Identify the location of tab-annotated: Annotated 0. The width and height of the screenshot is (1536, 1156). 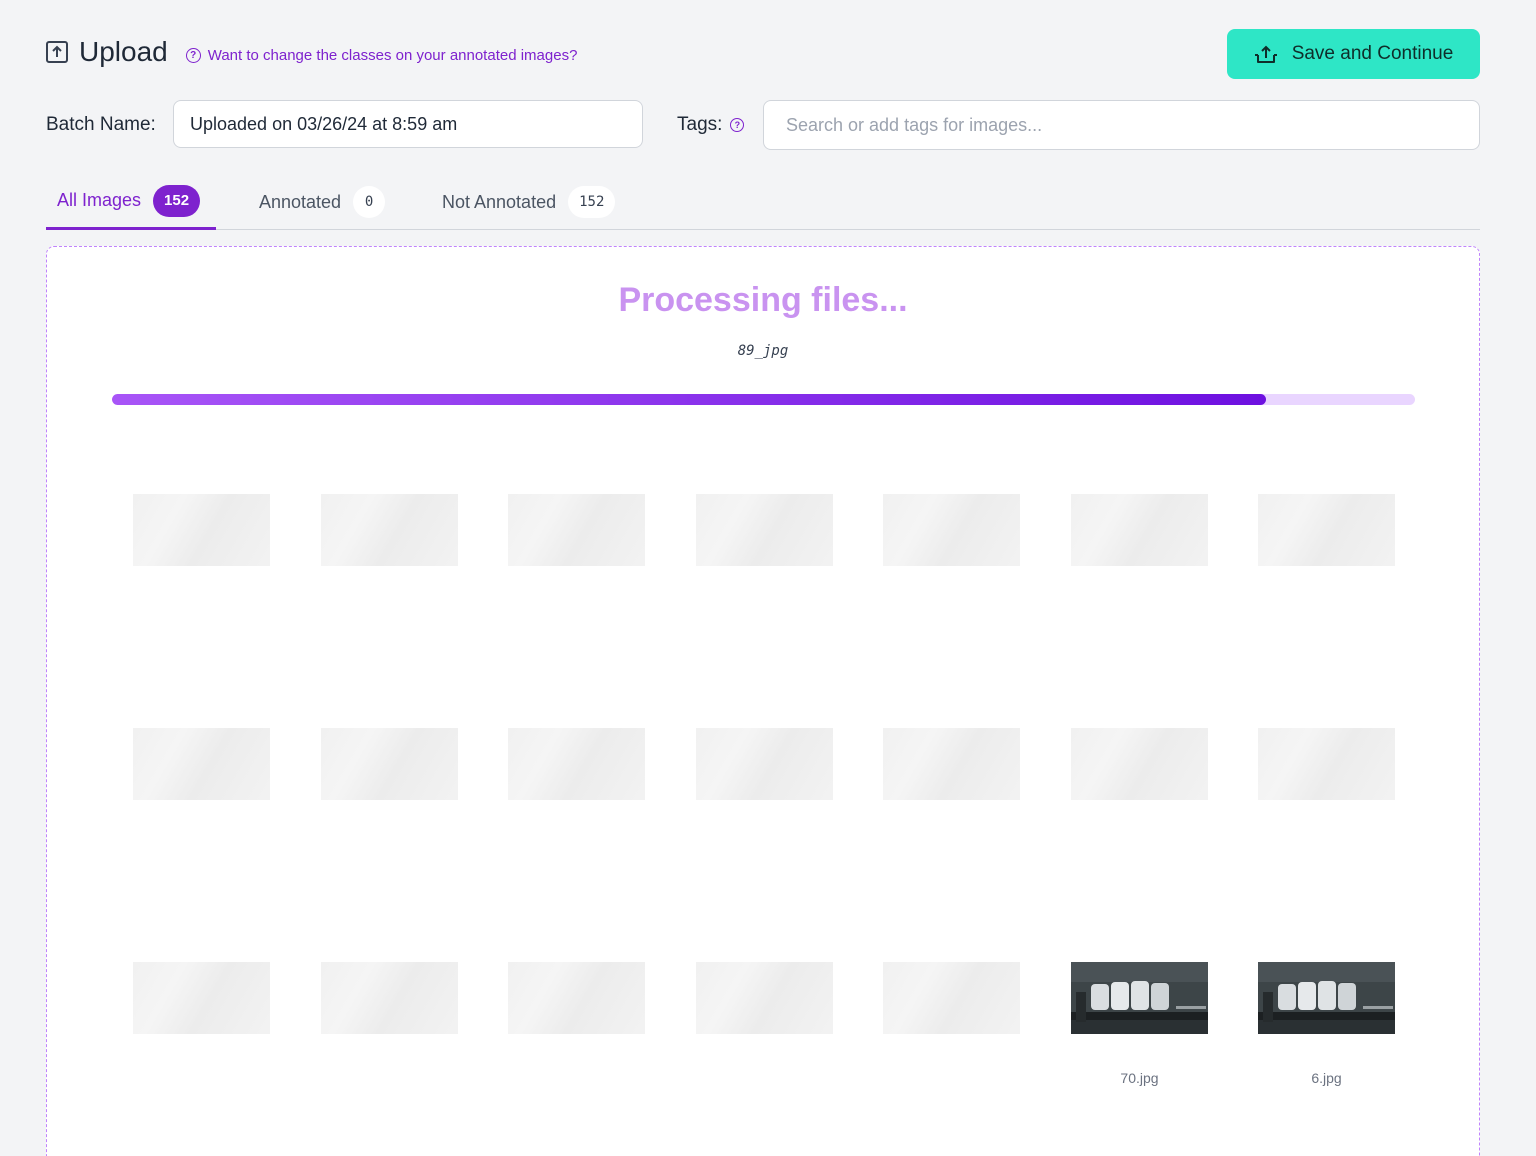
(322, 206).